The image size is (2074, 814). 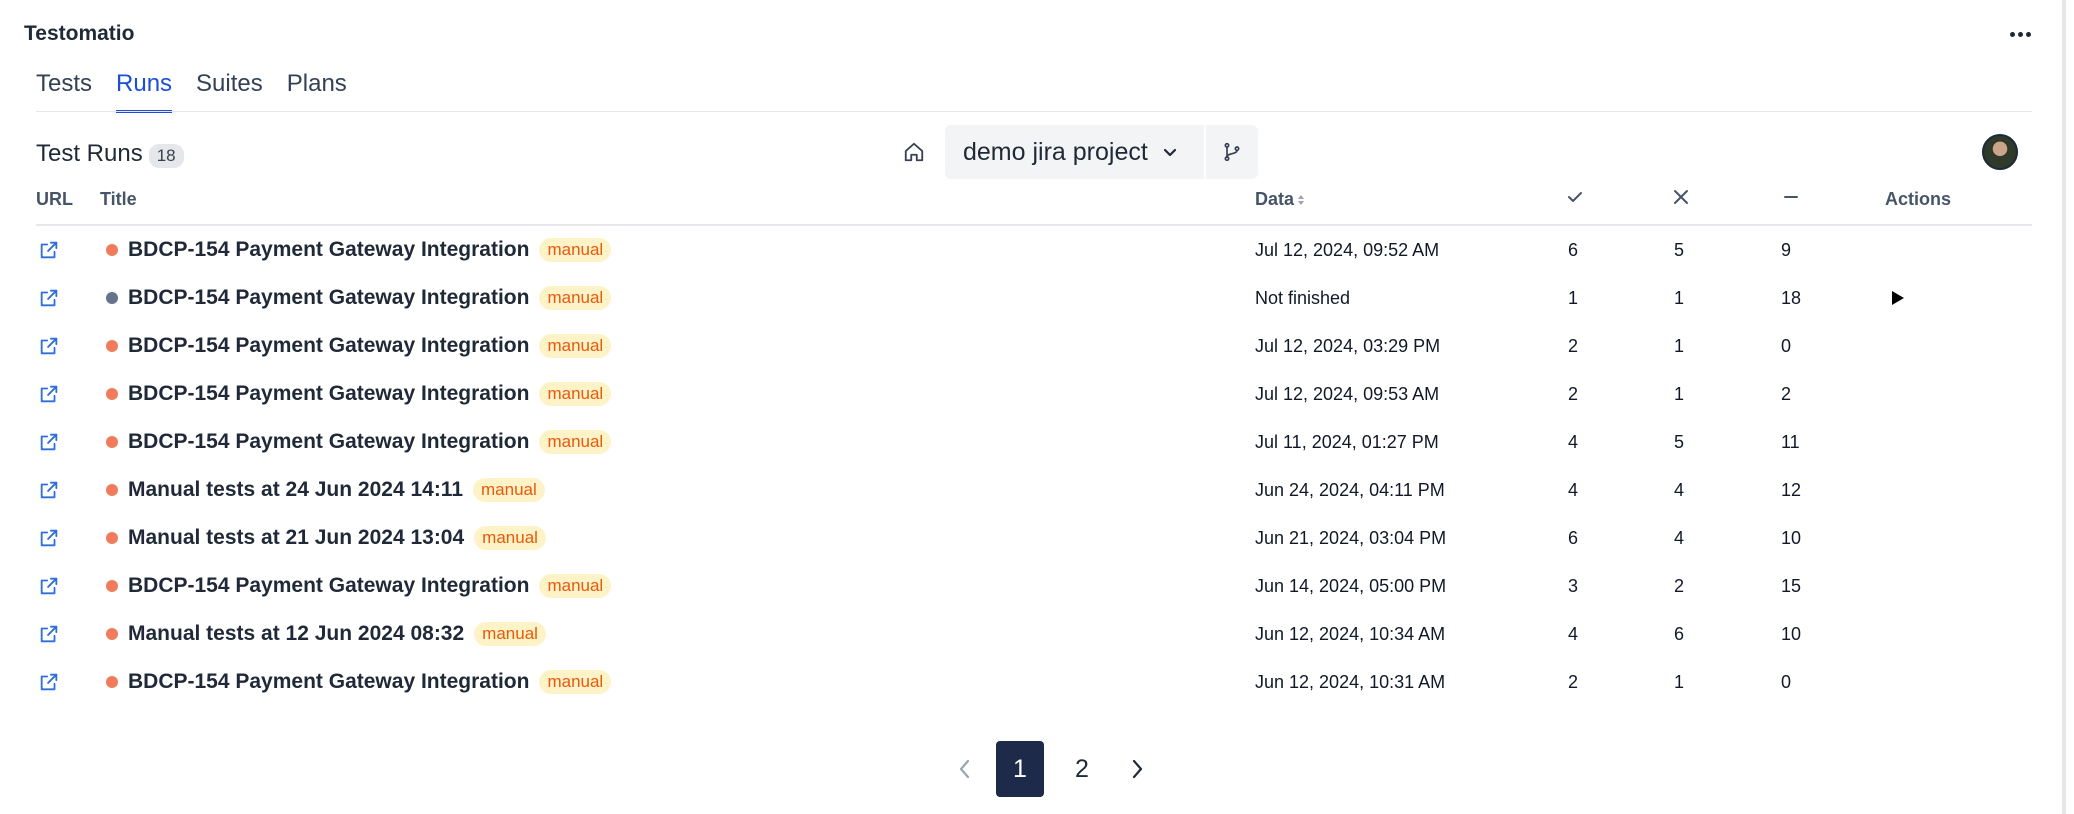 What do you see at coordinates (1679, 633) in the screenshot?
I see `failed-count: 6` at bounding box center [1679, 633].